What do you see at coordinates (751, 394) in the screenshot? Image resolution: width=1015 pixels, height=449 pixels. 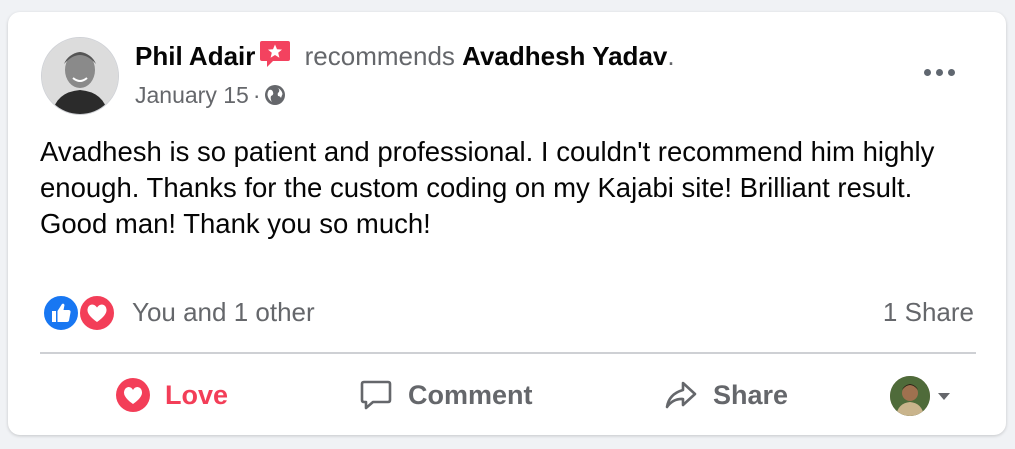 I see `share-label: Share` at bounding box center [751, 394].